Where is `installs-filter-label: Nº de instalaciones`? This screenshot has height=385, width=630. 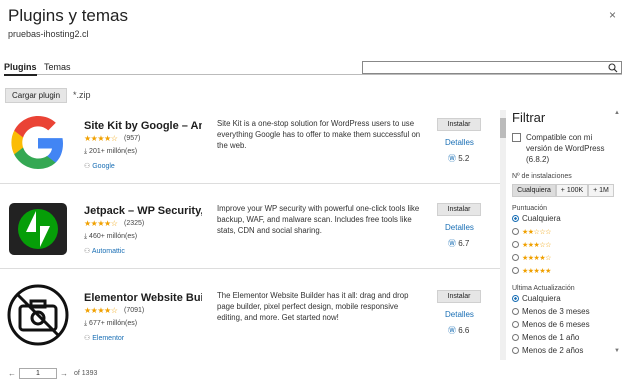
installs-filter-label: Nº de instalaciones is located at coordinates (542, 176).